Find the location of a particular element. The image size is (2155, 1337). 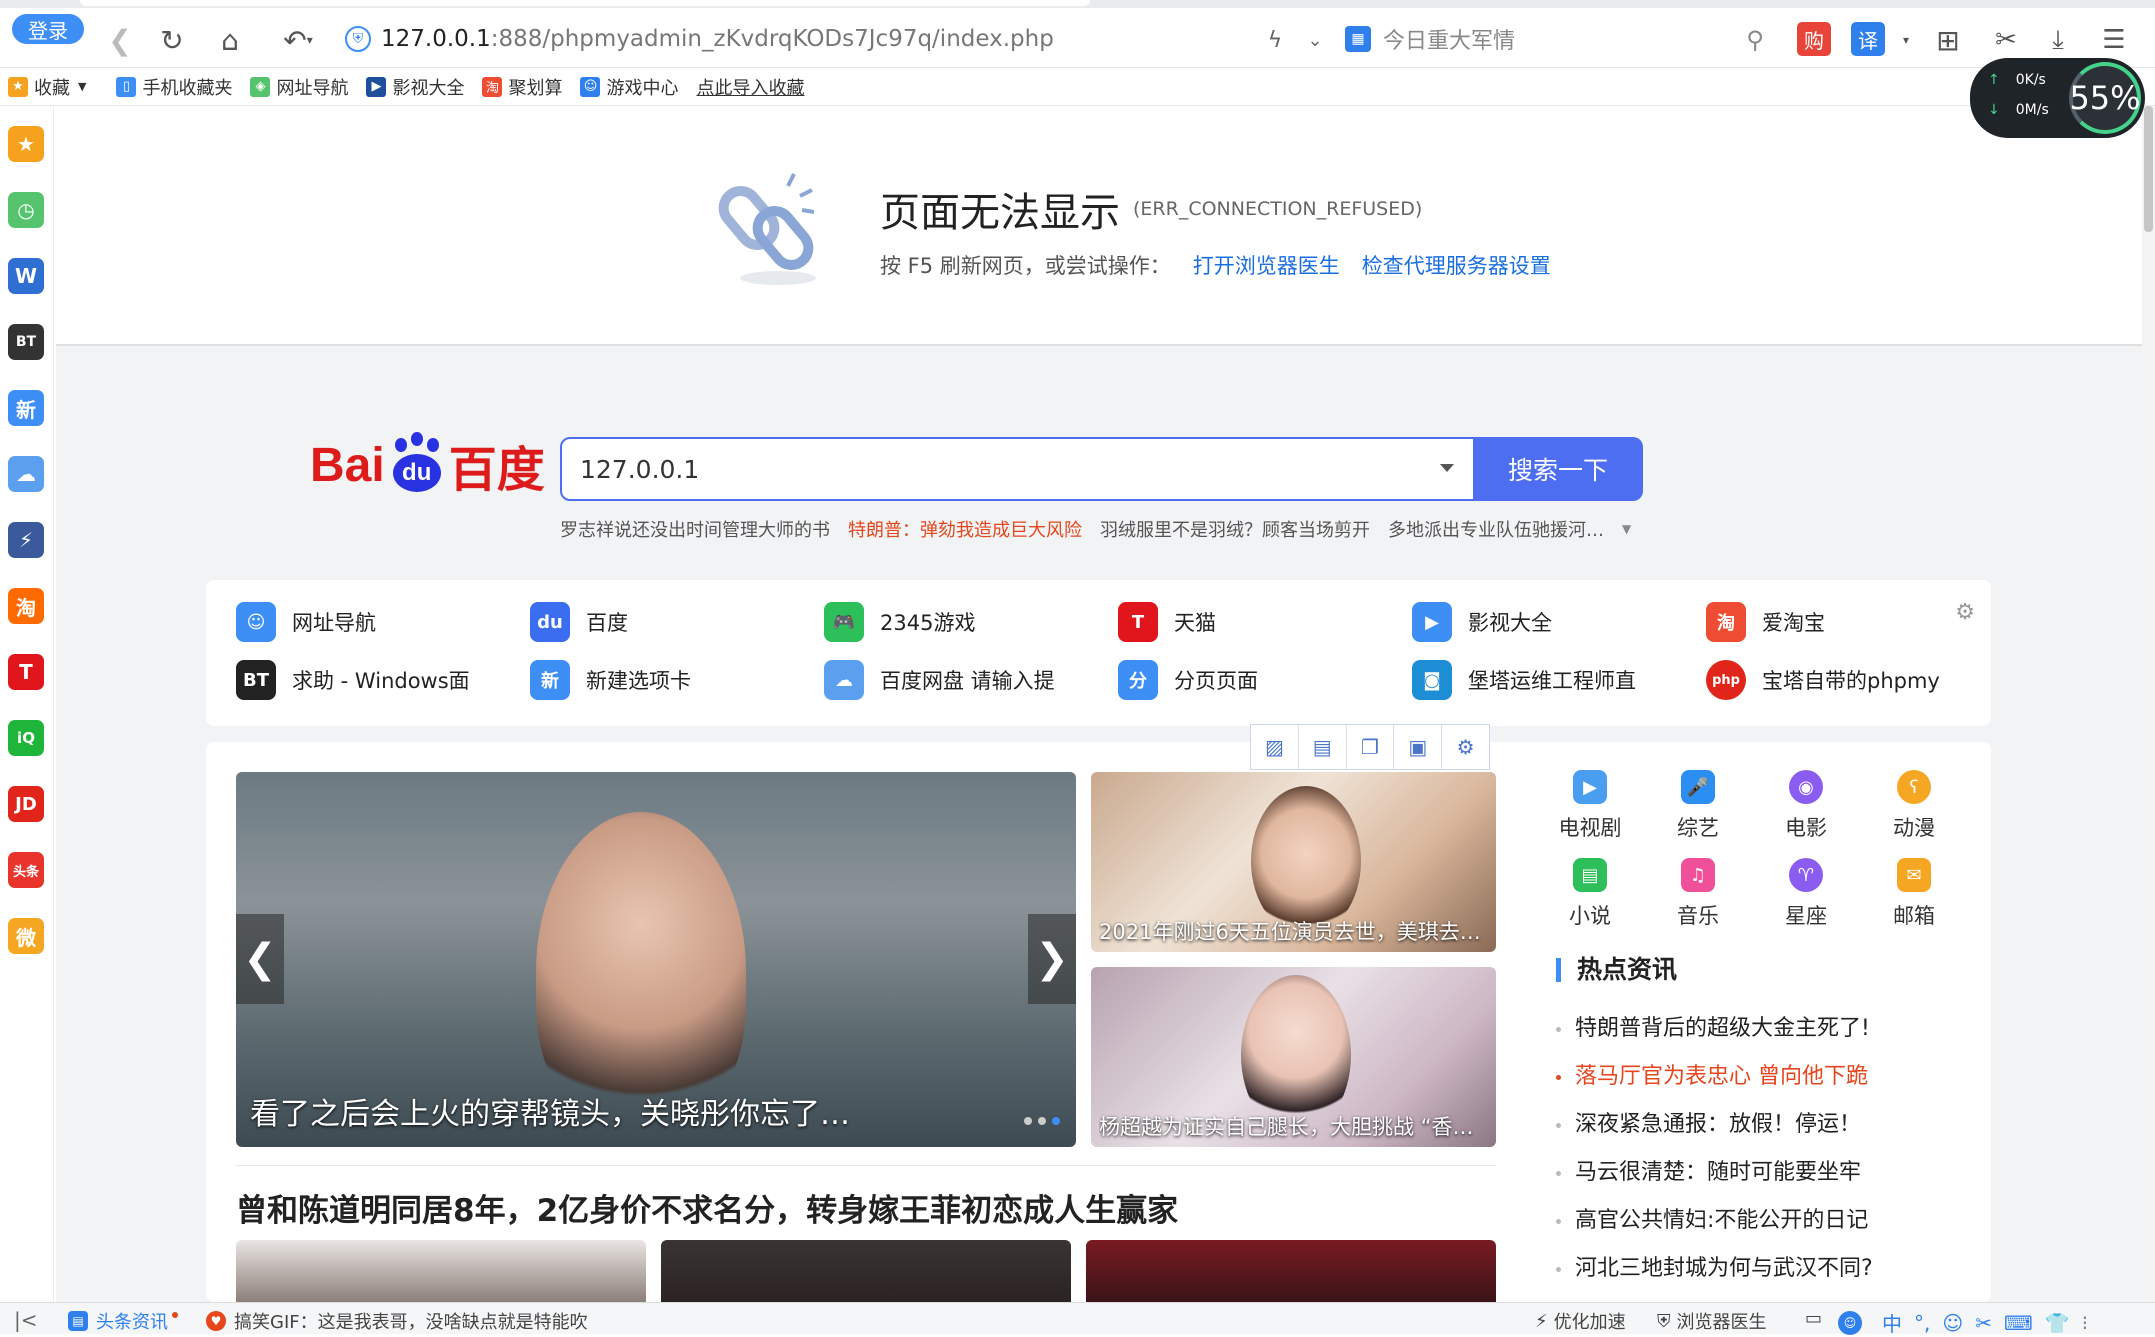

category-horoscope: ♈ 星座 is located at coordinates (1806, 894).